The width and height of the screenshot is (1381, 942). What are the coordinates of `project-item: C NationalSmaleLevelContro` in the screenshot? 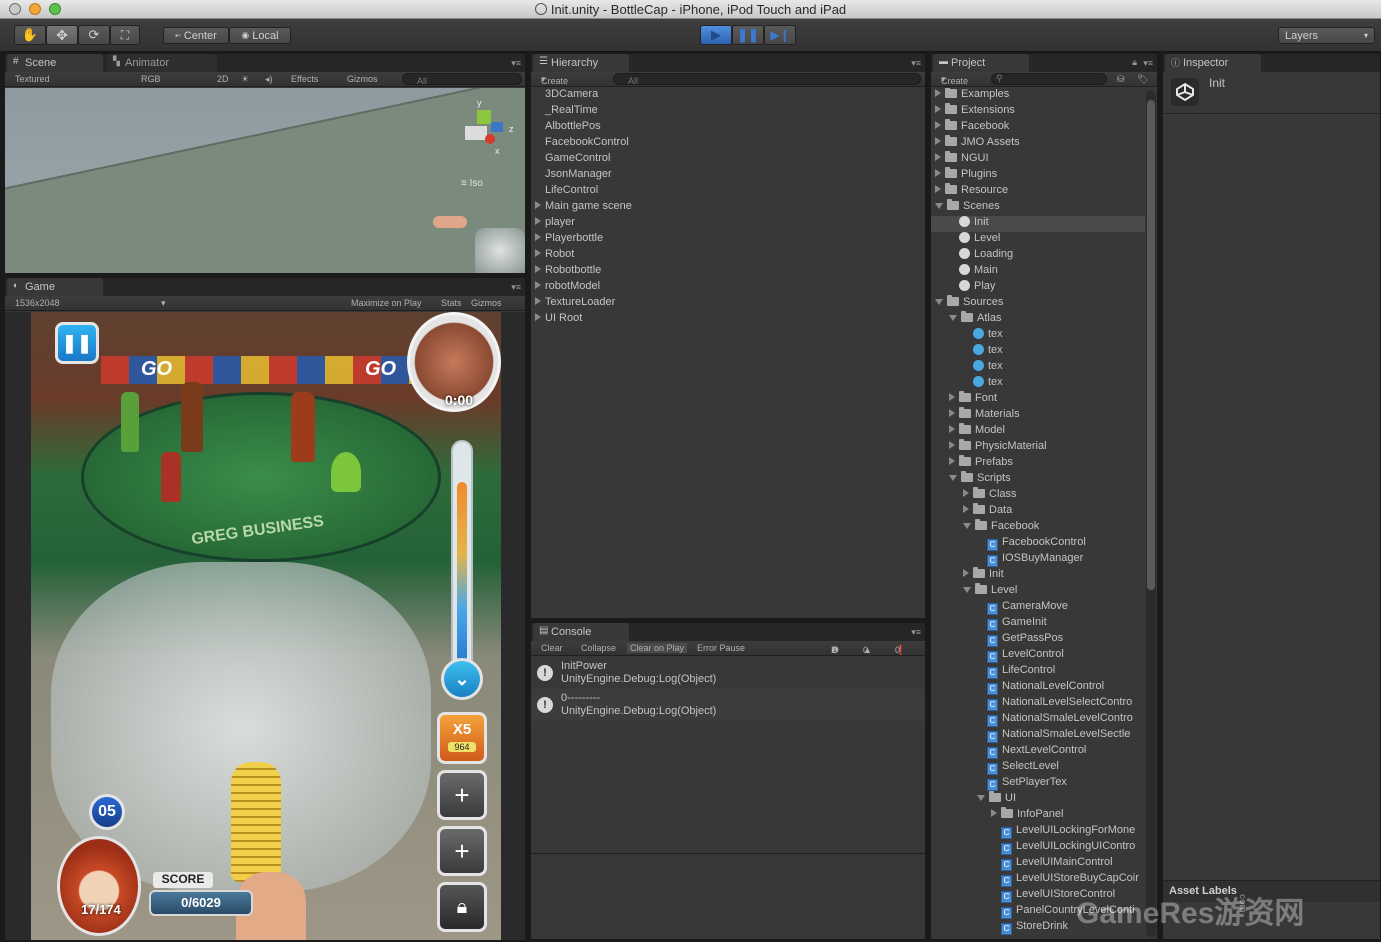 It's located at (1038, 720).